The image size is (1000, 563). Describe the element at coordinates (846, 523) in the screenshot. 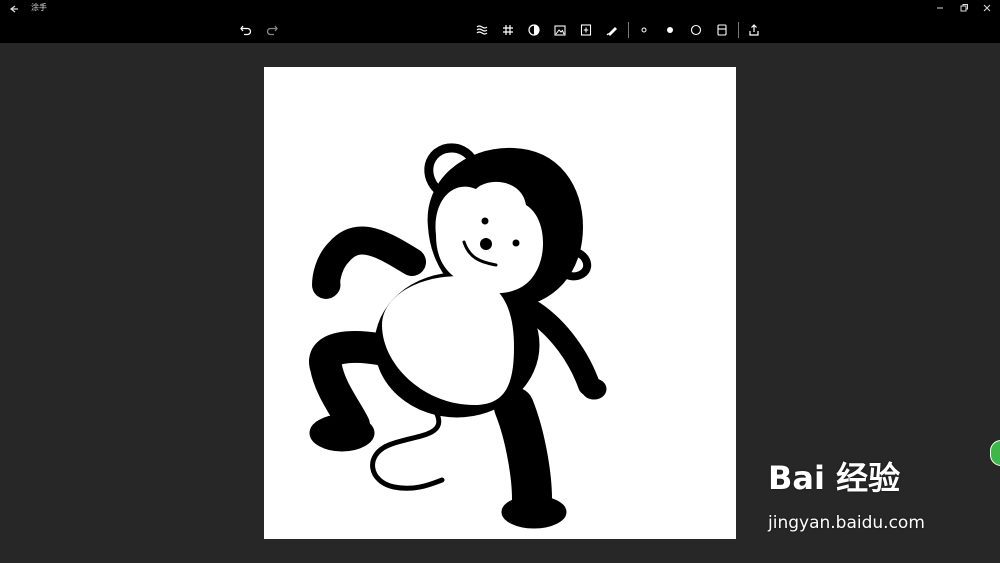

I see `watermark-url: jingyan.baidu.com` at that location.